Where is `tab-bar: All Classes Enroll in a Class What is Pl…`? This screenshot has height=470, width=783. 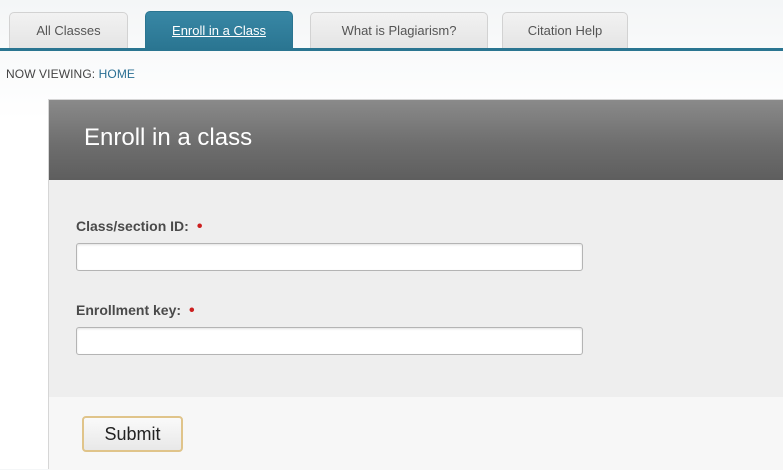 tab-bar: All Classes Enroll in a Class What is Pl… is located at coordinates (391, 25).